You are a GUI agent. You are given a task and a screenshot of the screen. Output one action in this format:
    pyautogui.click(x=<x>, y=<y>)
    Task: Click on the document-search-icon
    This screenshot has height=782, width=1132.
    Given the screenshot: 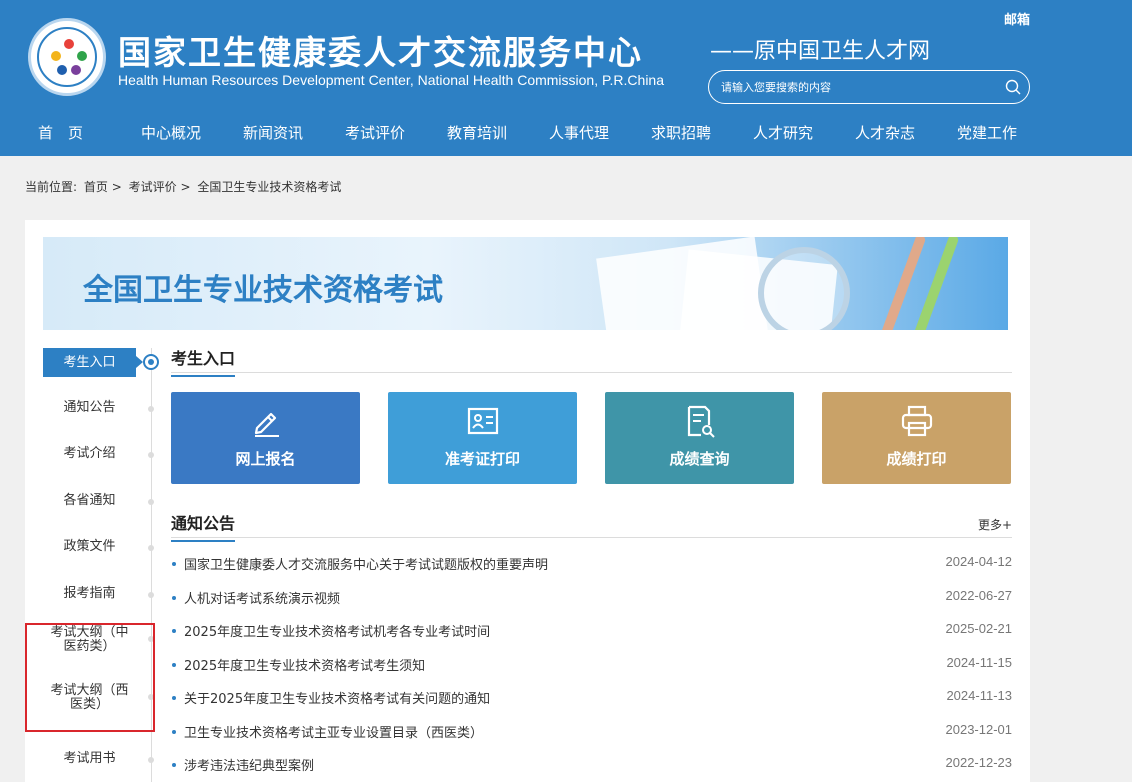 What is the action you would take?
    pyautogui.click(x=701, y=421)
    